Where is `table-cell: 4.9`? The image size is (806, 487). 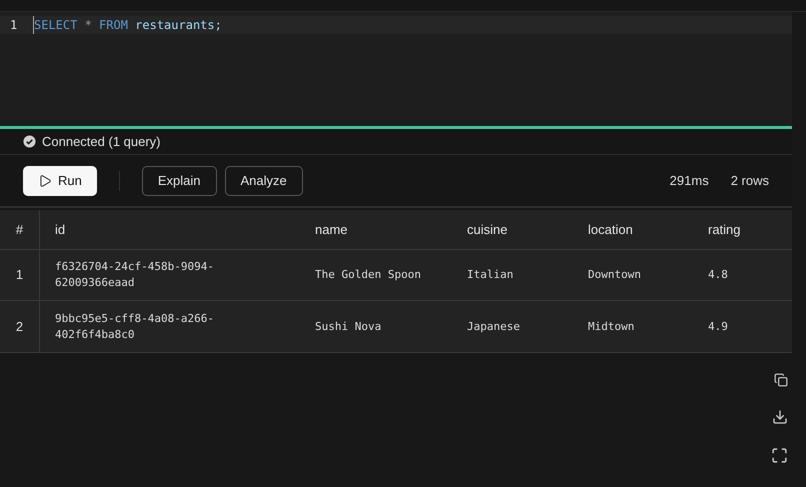 table-cell: 4.9 is located at coordinates (718, 326).